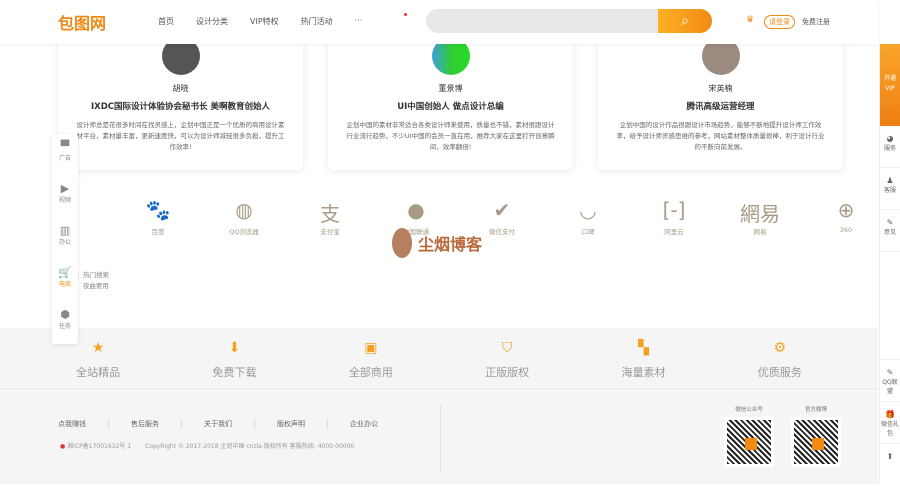  What do you see at coordinates (780, 358) in the screenshot?
I see `feature-item: ⚙ 优质服务` at bounding box center [780, 358].